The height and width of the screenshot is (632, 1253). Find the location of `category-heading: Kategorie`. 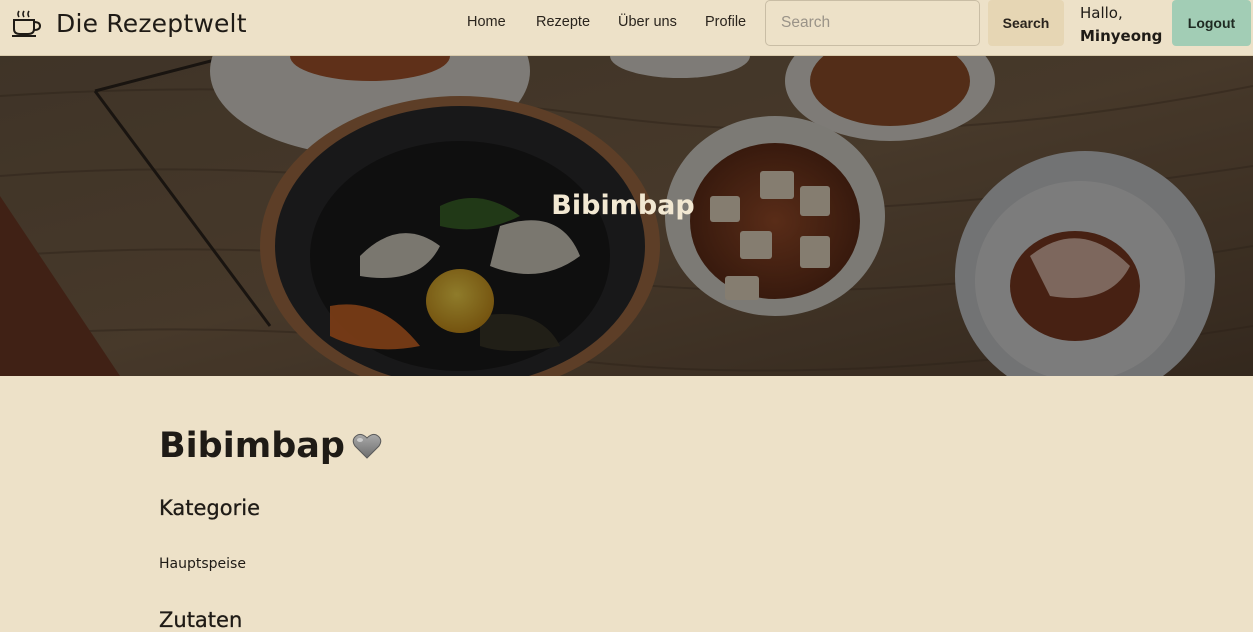

category-heading: Kategorie is located at coordinates (209, 508).